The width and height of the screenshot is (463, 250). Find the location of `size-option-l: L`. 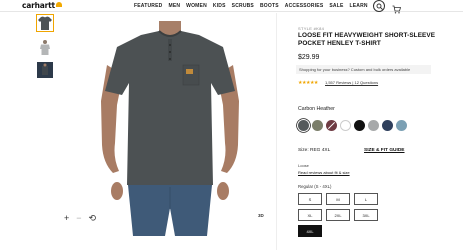

size-option-l: L is located at coordinates (366, 199).